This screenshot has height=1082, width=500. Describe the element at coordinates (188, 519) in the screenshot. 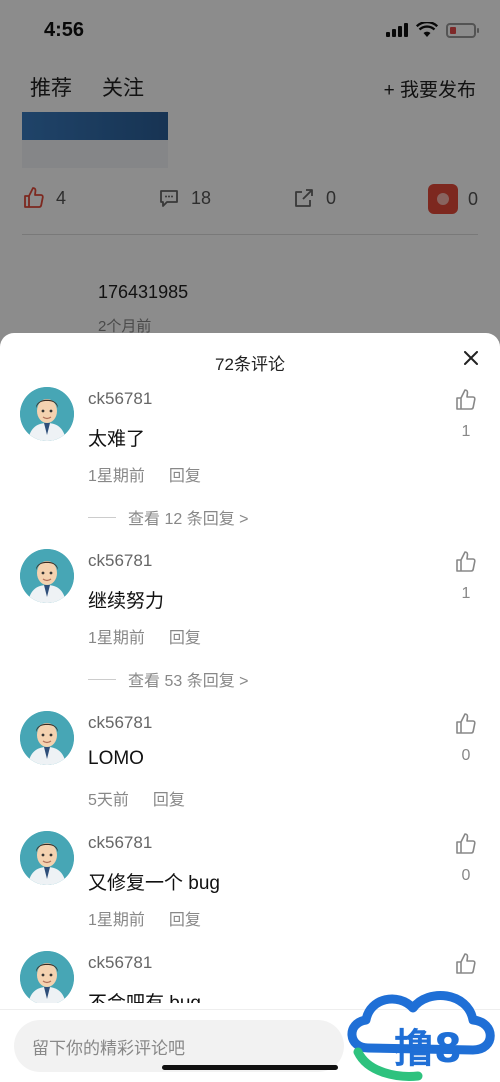

I see `view-replies-text: 查看 12 条回复 >` at that location.